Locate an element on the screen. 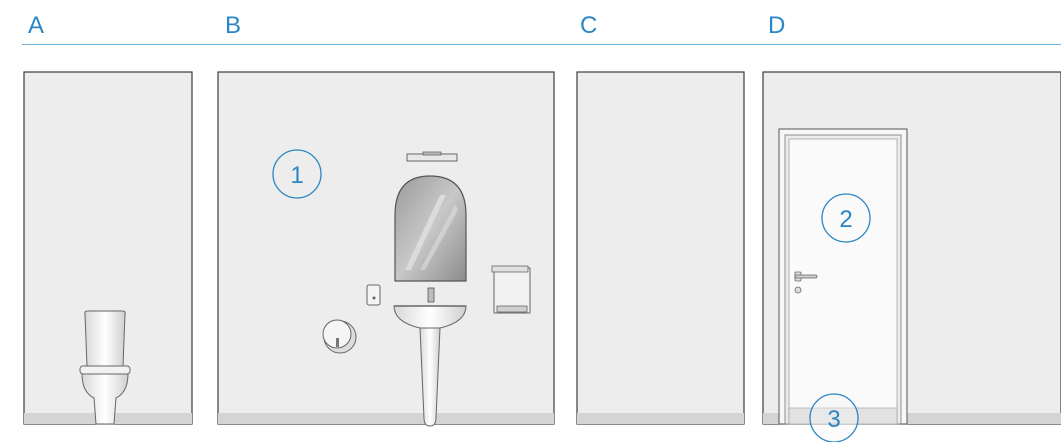  paper-dispenser-icon is located at coordinates (339, 336).